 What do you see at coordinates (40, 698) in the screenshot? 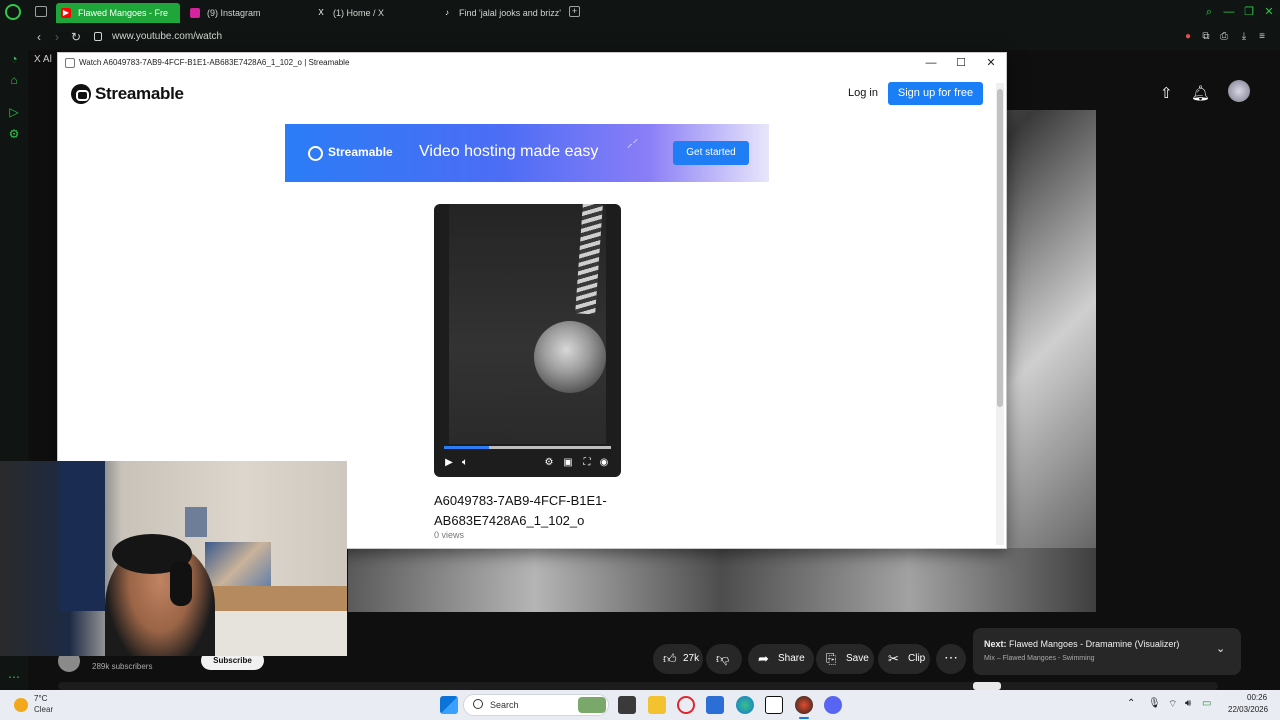
I see `weather-temp: 7°C` at bounding box center [40, 698].